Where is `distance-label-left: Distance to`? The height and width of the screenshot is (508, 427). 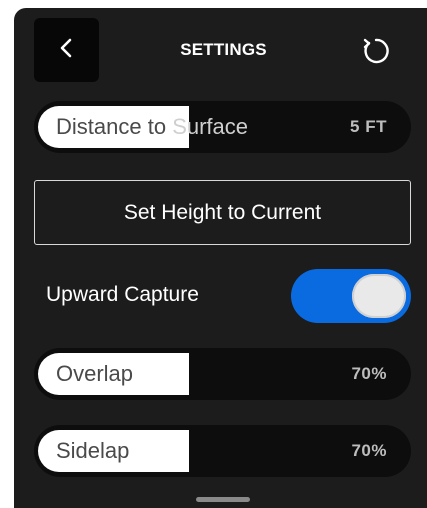
distance-label-left: Distance to is located at coordinates (111, 126).